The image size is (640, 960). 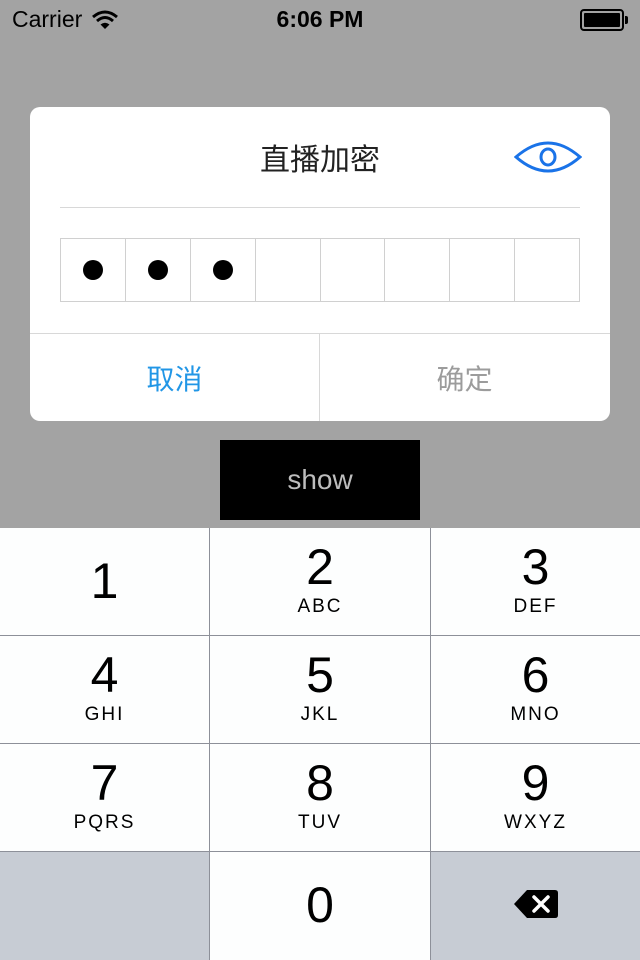 I want to click on key-number: 9, so click(x=535, y=783).